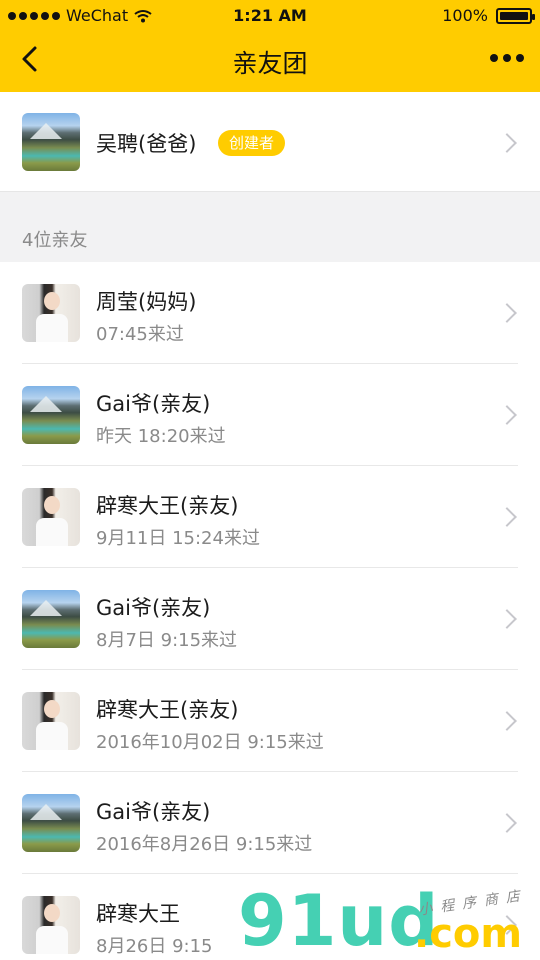 This screenshot has width=540, height=960. I want to click on nav-bar: 亲友团, so click(270, 61).